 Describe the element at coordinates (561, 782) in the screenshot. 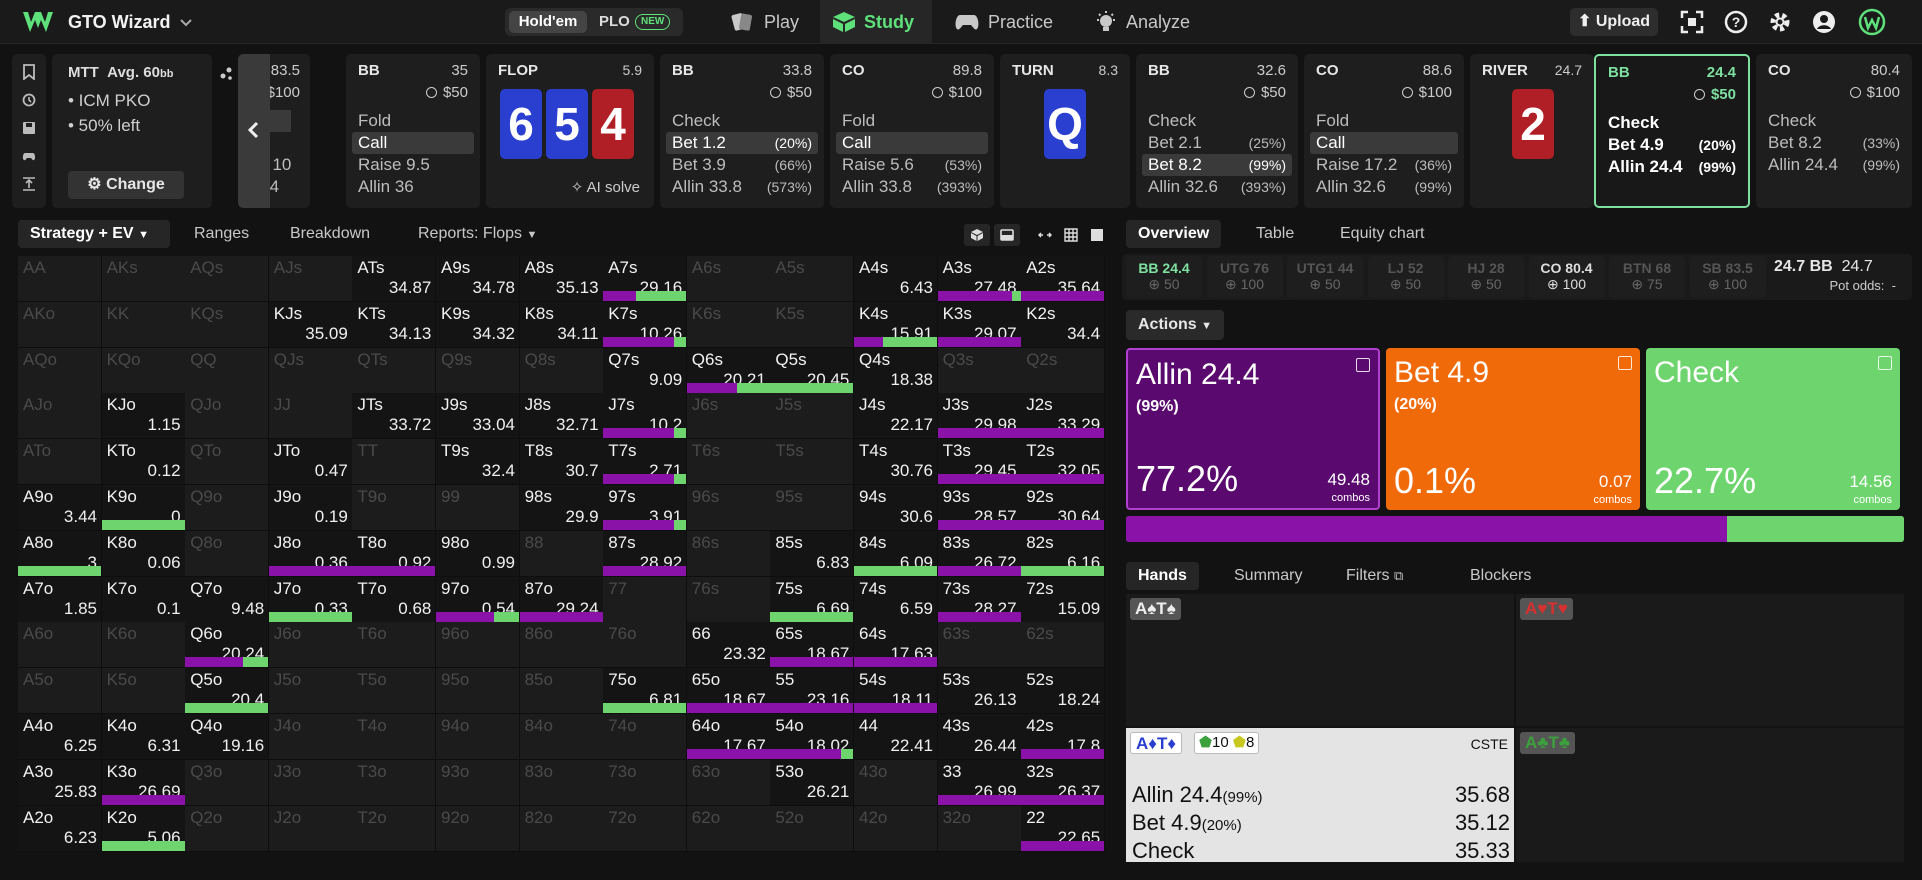

I see `matrix-cell: 83o` at that location.